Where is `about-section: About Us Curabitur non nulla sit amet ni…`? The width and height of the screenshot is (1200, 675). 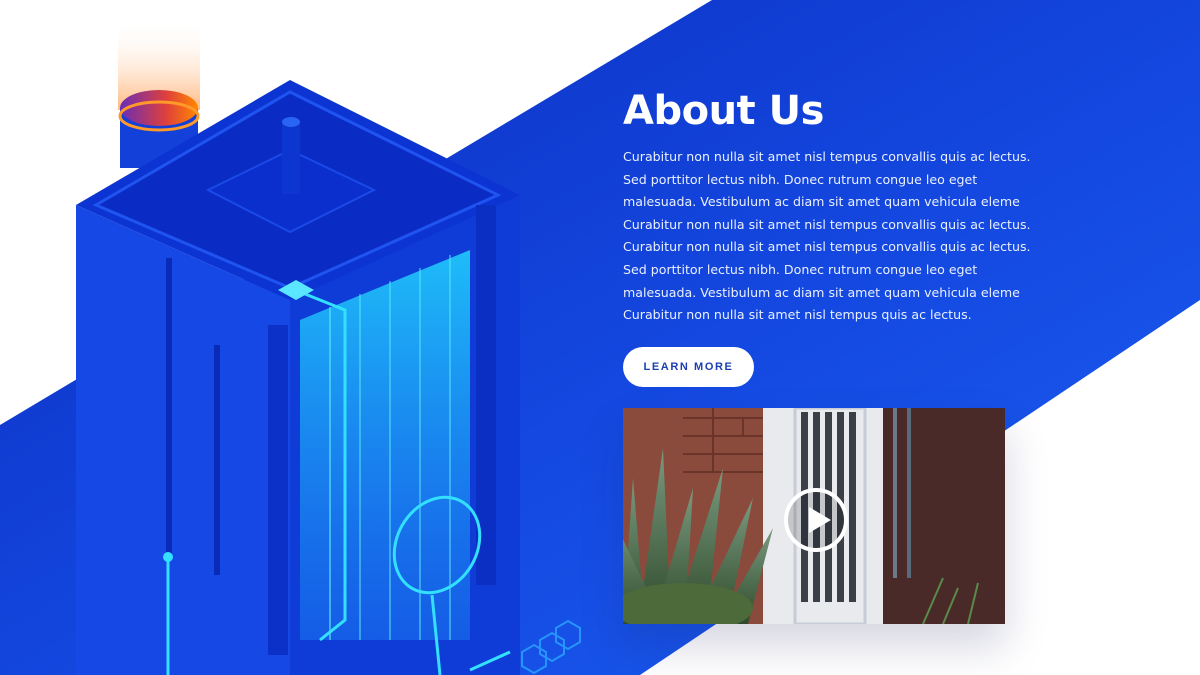 about-section: About Us Curabitur non nulla sit amet ni… is located at coordinates (833, 207).